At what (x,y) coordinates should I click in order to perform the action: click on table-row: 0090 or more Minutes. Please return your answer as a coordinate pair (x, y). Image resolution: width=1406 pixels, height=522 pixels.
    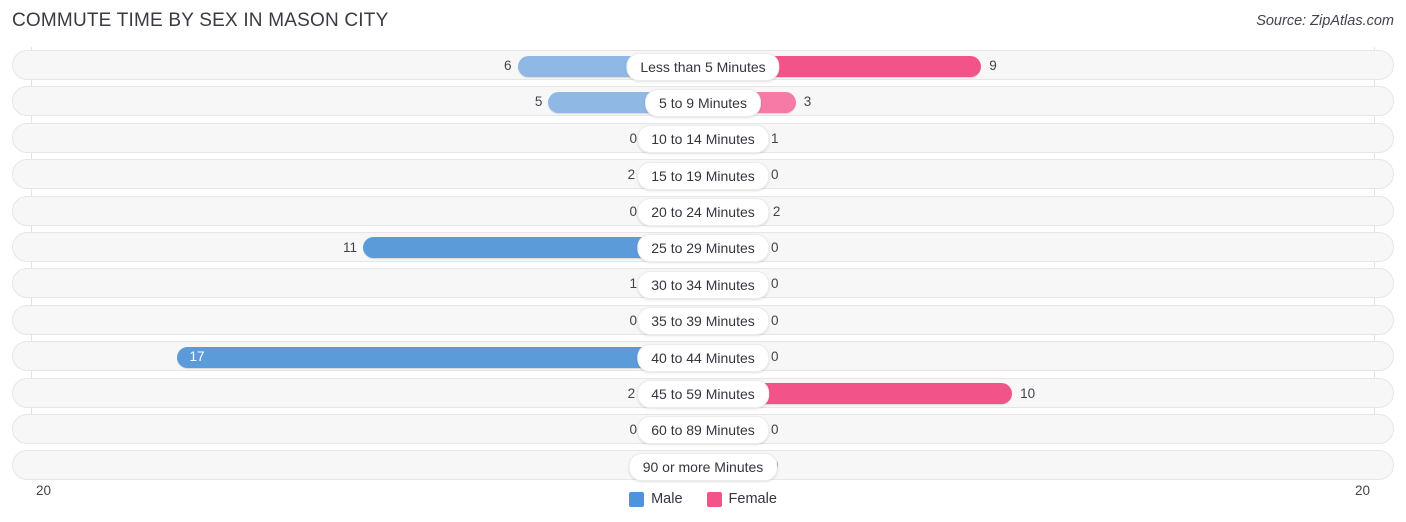
    Looking at the image, I should click on (703, 465).